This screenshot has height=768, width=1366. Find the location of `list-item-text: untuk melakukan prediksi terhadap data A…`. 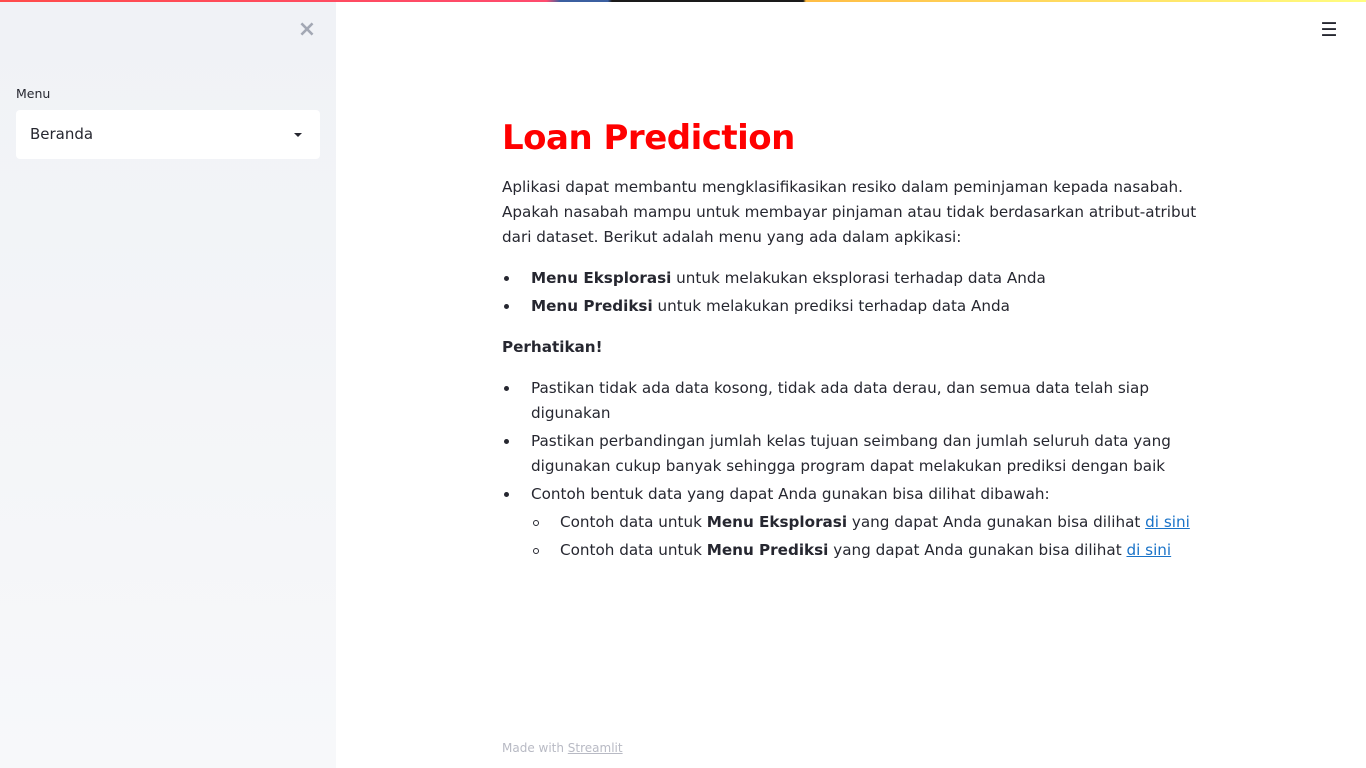

list-item-text: untuk melakukan prediksi terhadap data A… is located at coordinates (831, 306).